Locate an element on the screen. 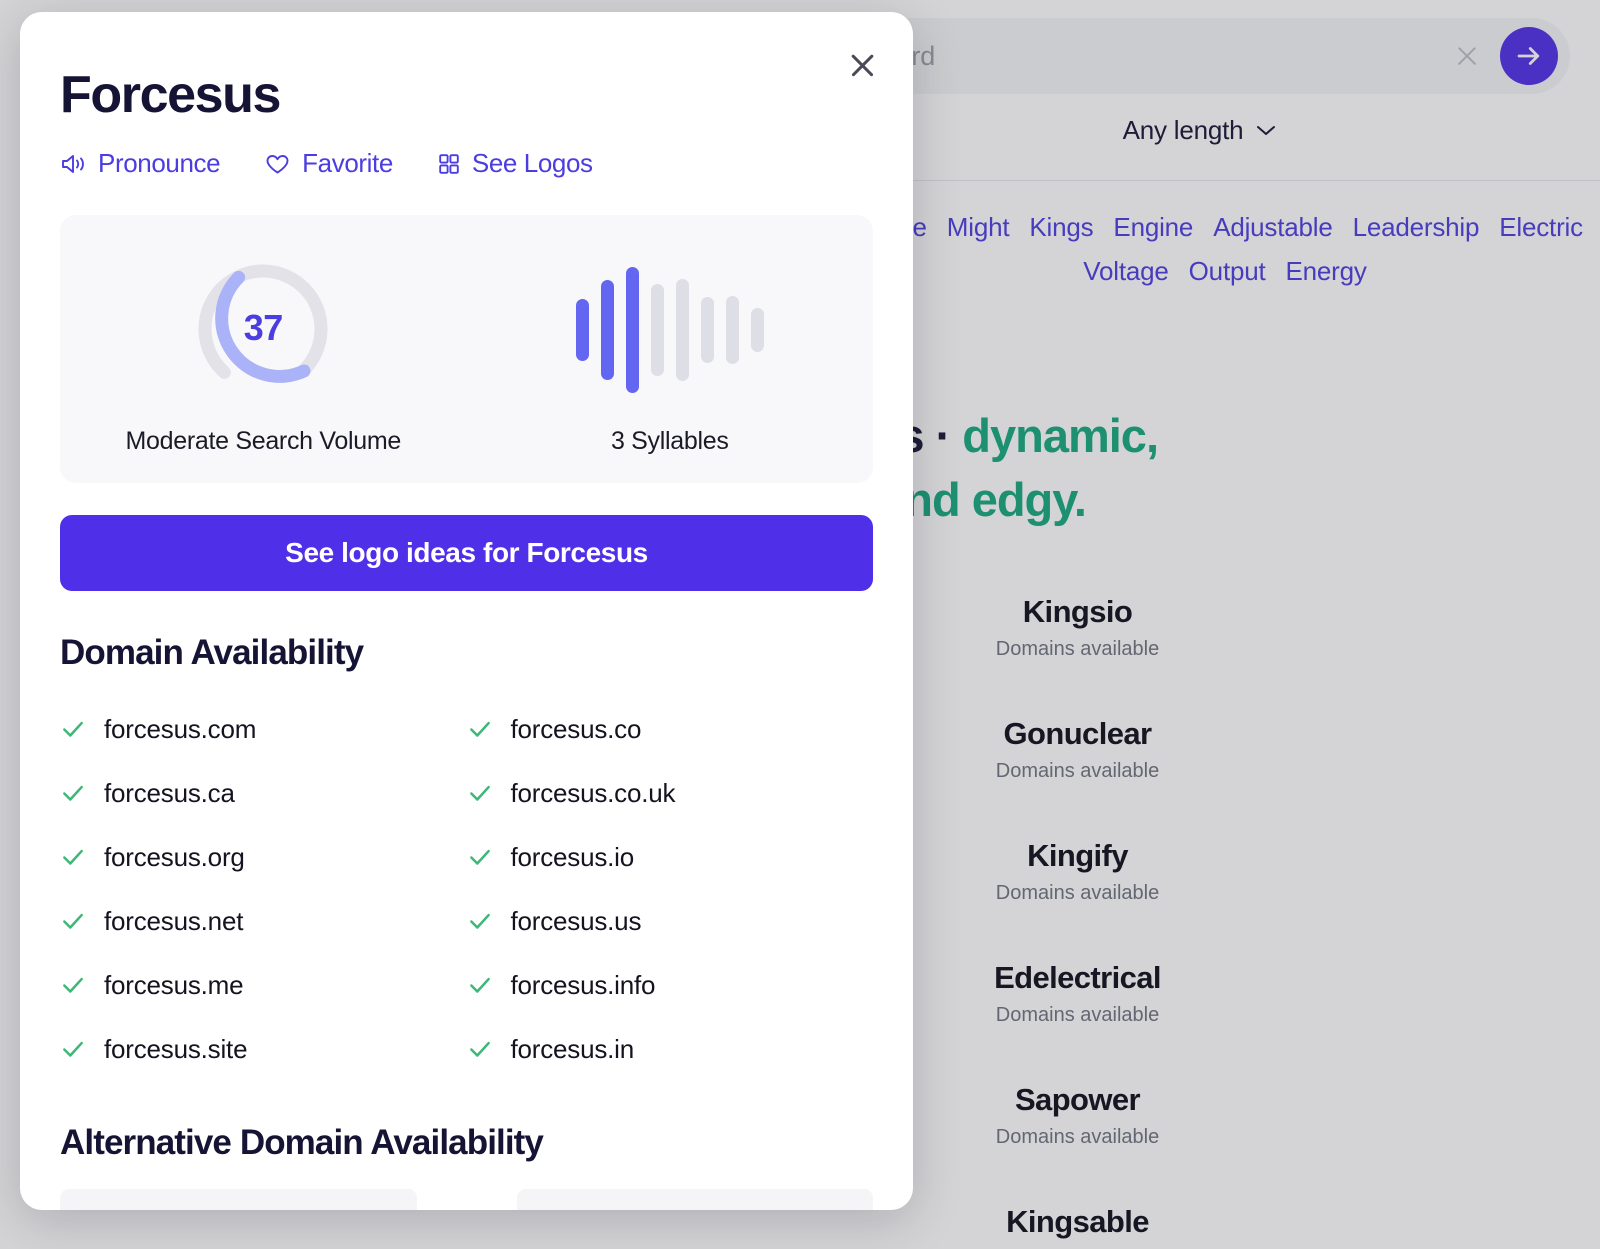 The height and width of the screenshot is (1249, 1600). domain-item: forcesus.ca is located at coordinates (263, 793).